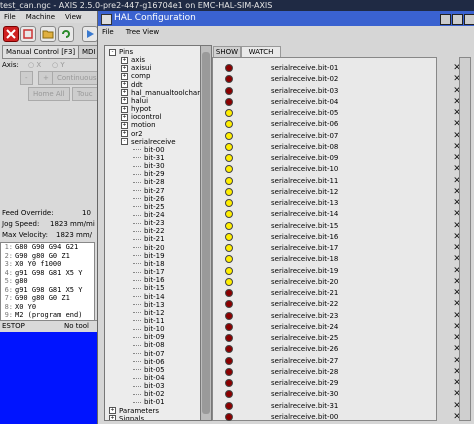 The height and width of the screenshot is (424, 474). Describe the element at coordinates (85, 94) in the screenshot. I see `touch-off-button: Touc` at that location.